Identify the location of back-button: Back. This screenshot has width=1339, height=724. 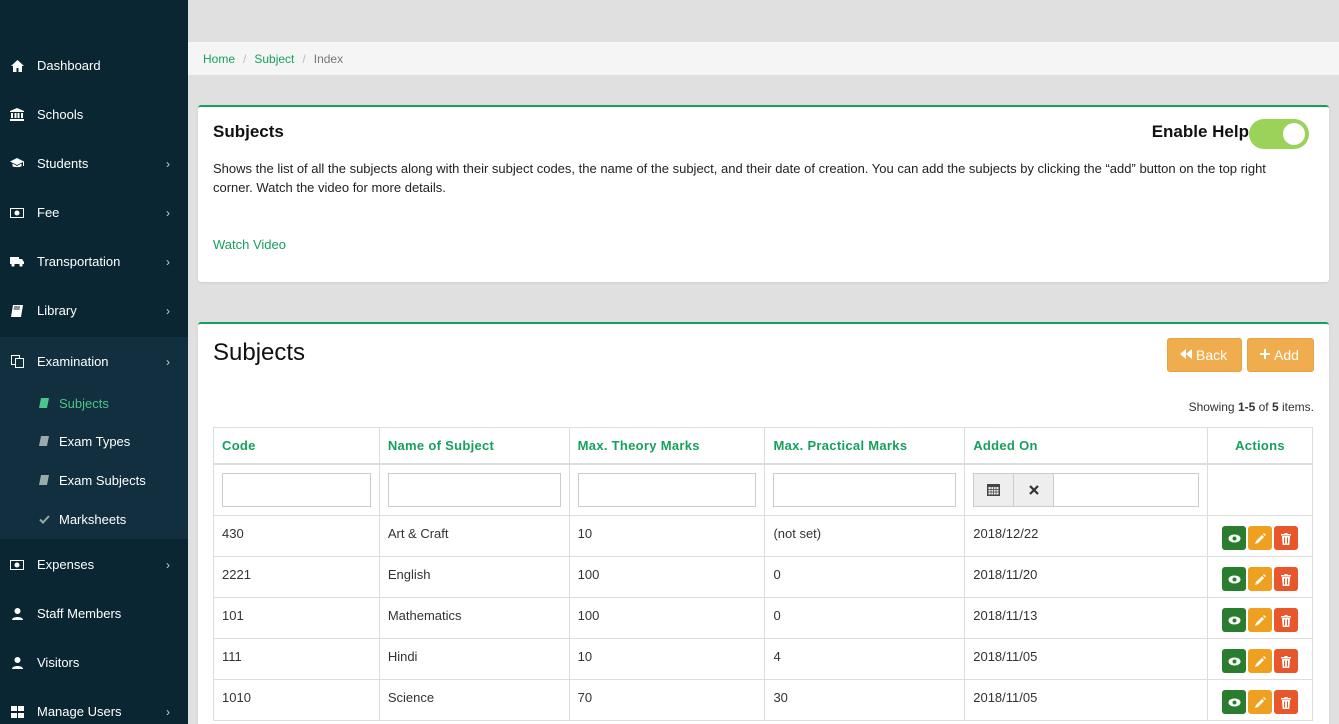
(1204, 355).